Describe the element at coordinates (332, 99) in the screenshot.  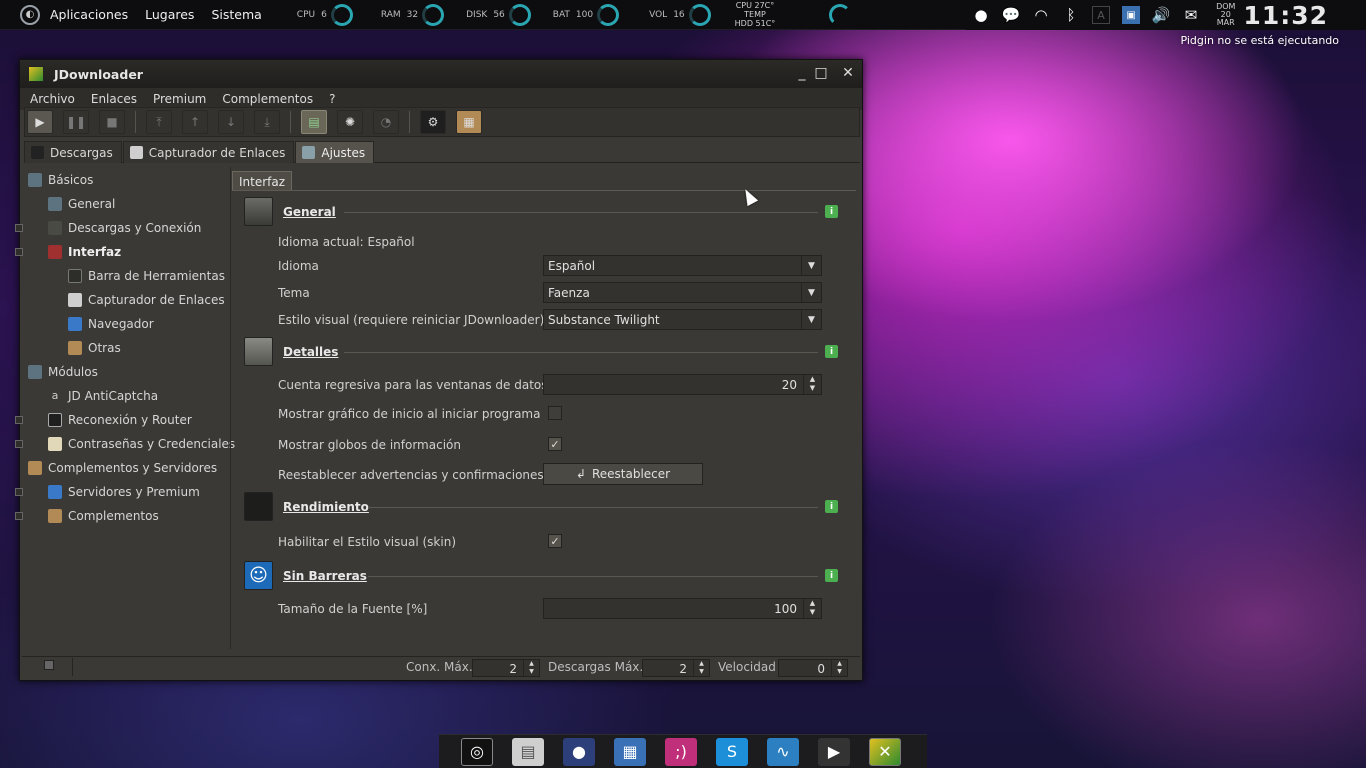
I see `menu-help: ?` at that location.